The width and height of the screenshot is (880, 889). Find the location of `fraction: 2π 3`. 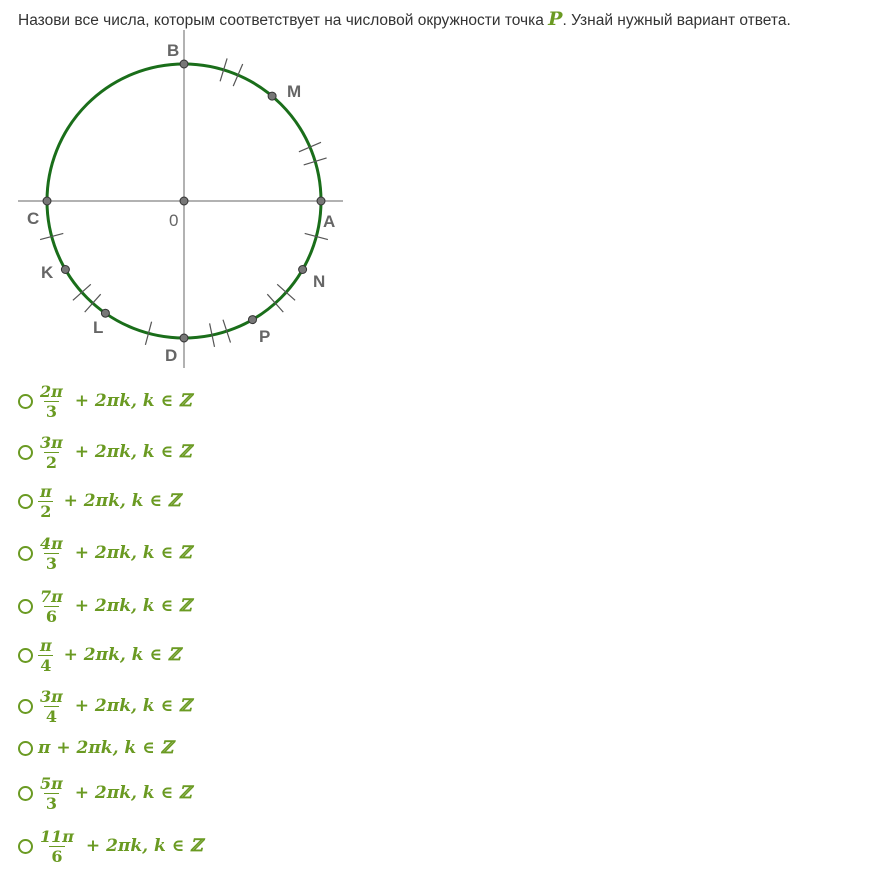

fraction: 2π 3 is located at coordinates (51, 401).